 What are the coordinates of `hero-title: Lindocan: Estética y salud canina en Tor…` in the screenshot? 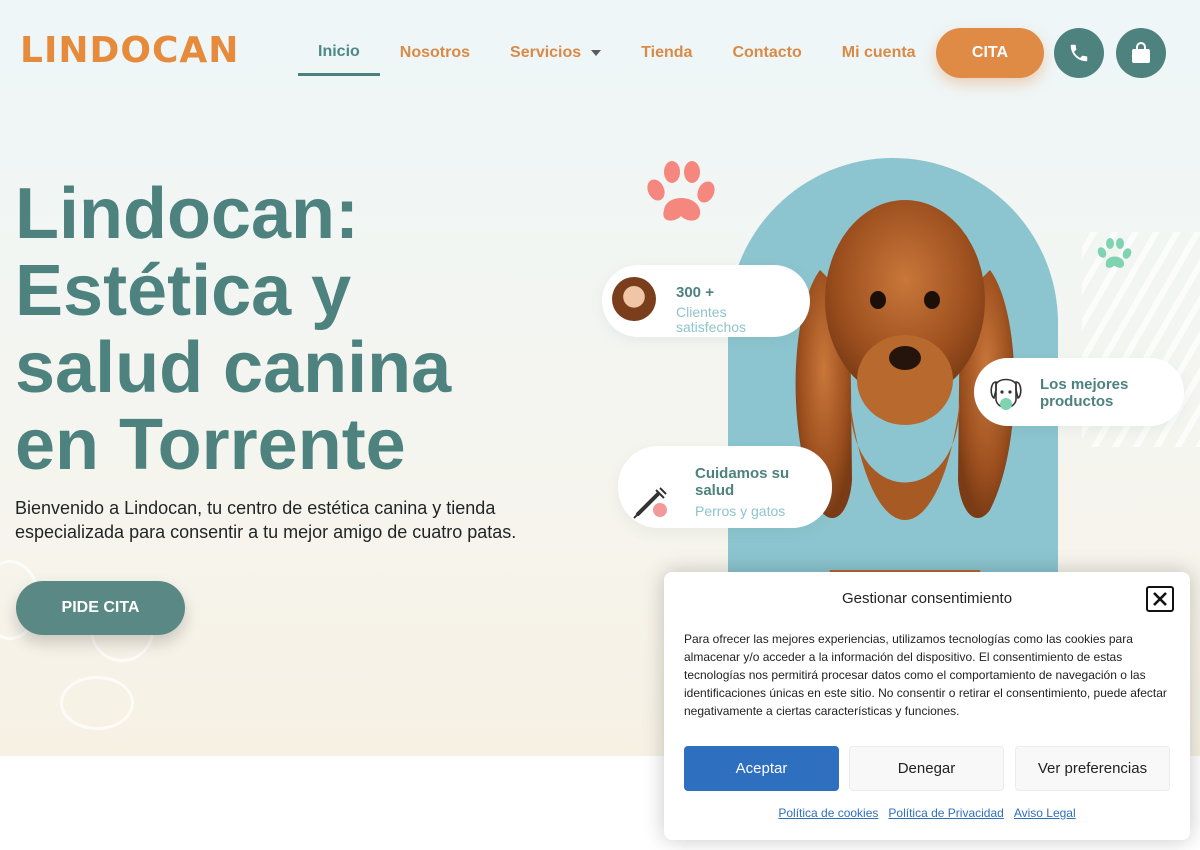 It's located at (233, 329).